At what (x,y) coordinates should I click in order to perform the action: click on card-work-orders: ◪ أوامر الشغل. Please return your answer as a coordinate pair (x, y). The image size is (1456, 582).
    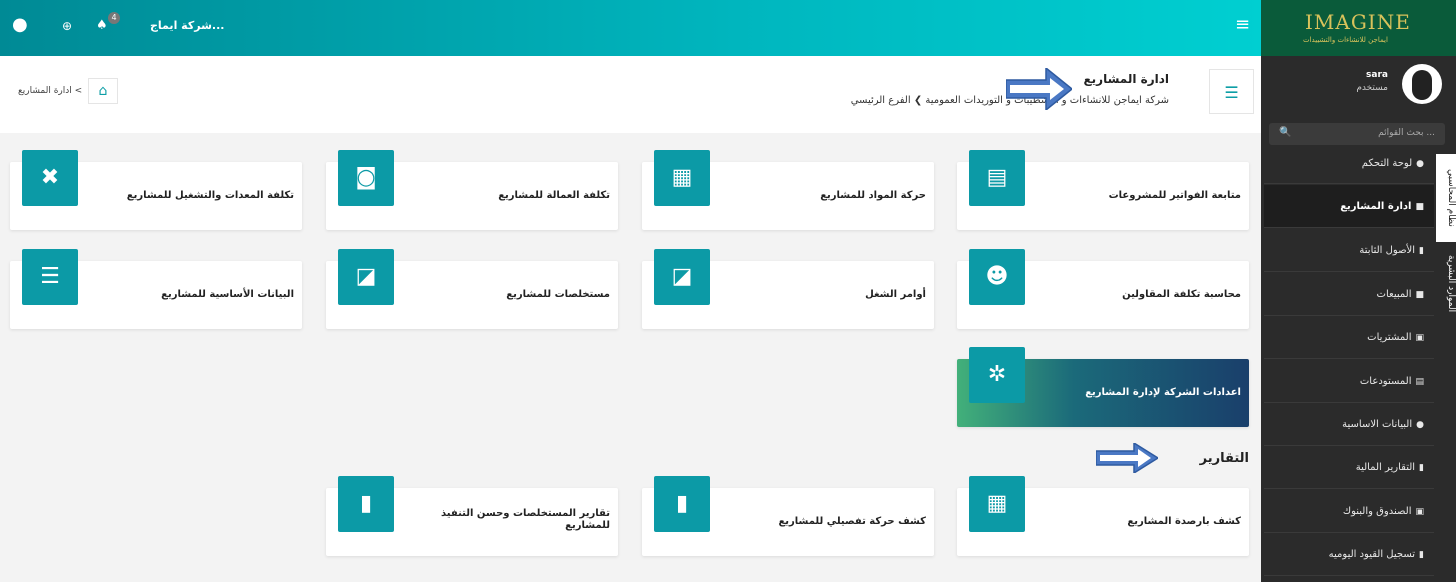
    Looking at the image, I should click on (788, 289).